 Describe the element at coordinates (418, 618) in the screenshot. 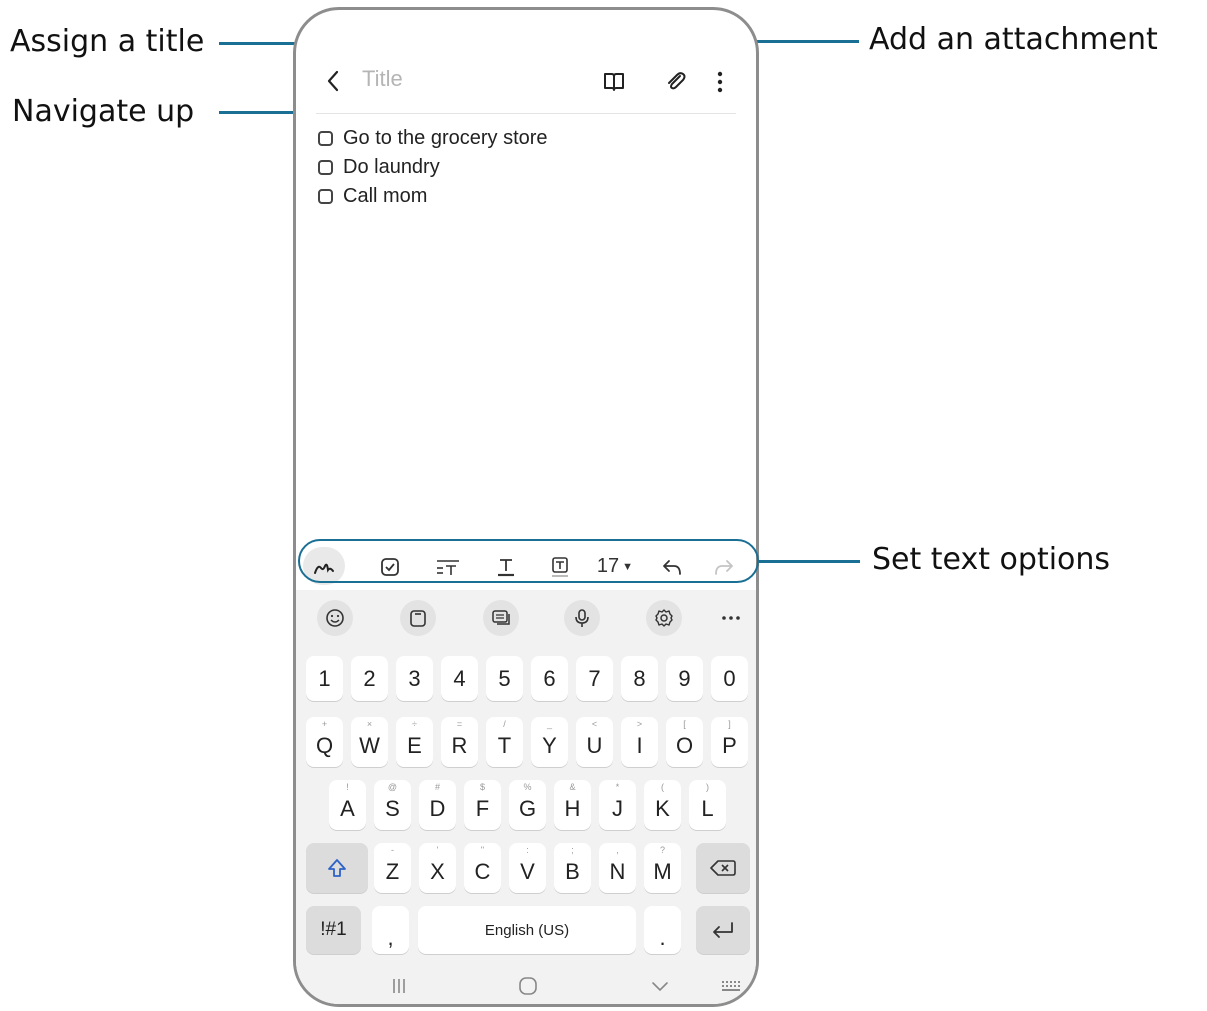

I see `clipboard-button` at that location.